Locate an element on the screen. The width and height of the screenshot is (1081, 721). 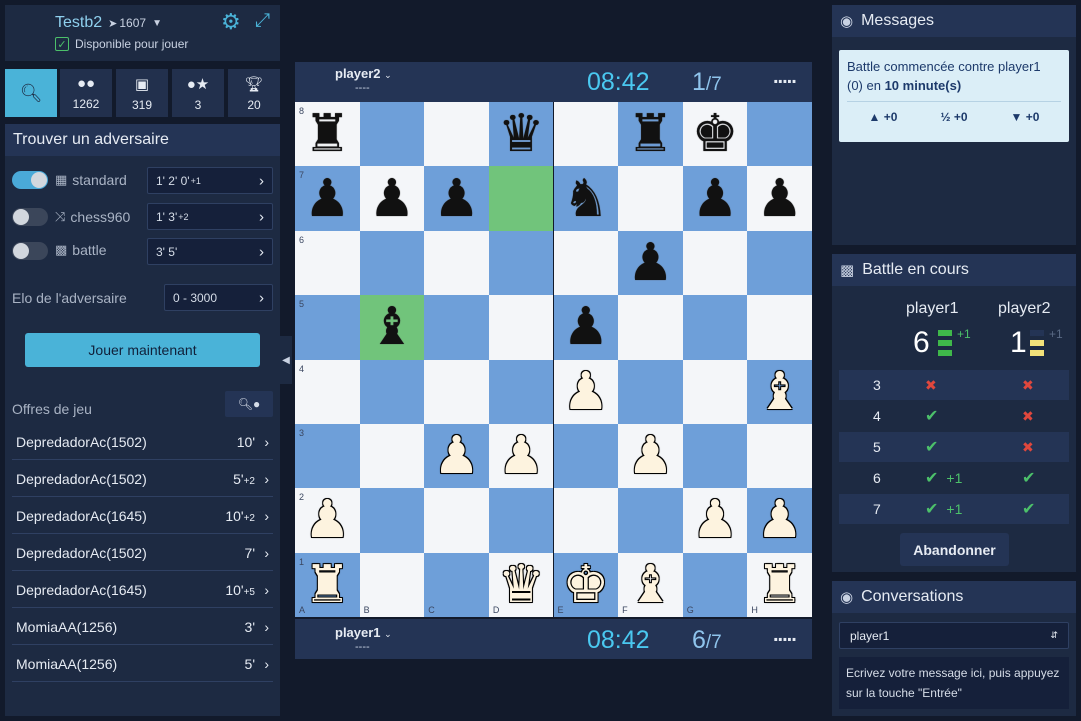
black-king-icon: ♚ is located at coordinates (715, 134).